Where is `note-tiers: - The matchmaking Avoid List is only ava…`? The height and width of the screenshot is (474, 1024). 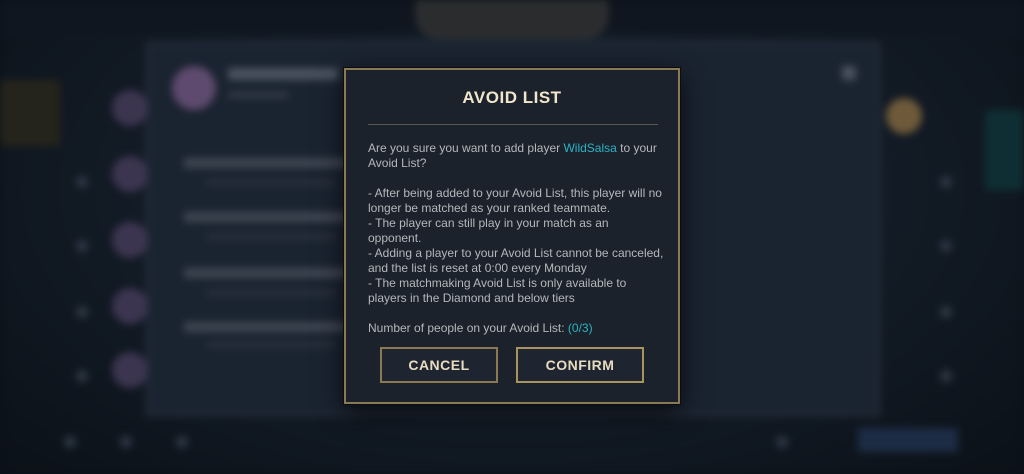
note-tiers: - The matchmaking Avoid List is only ava… is located at coordinates (497, 290).